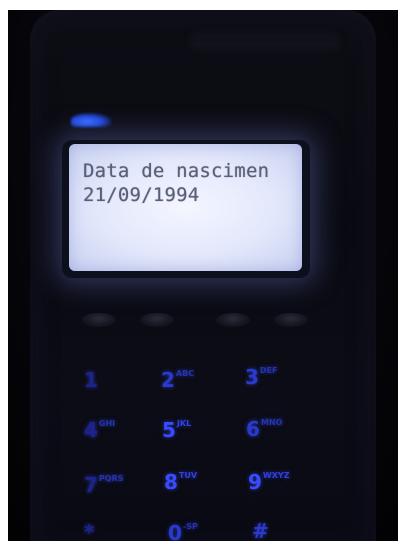 This screenshot has width=406, height=541. What do you see at coordinates (270, 377) in the screenshot?
I see `key-3: 3DEF` at bounding box center [270, 377].